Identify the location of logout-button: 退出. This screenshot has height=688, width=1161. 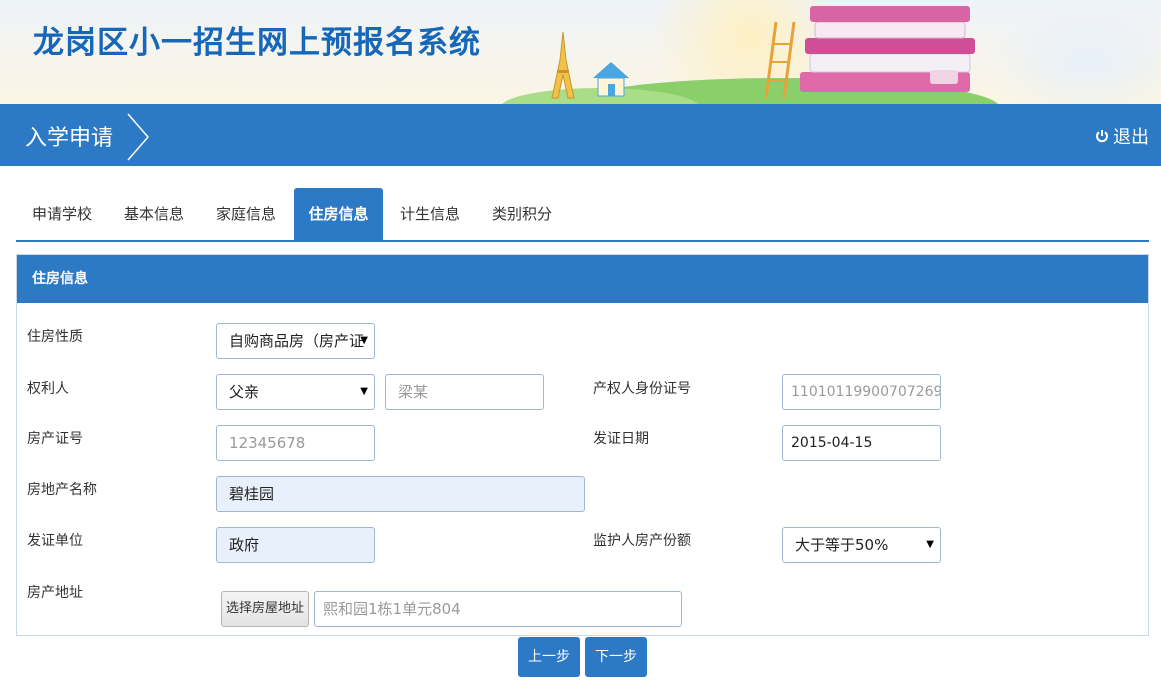
(1122, 136).